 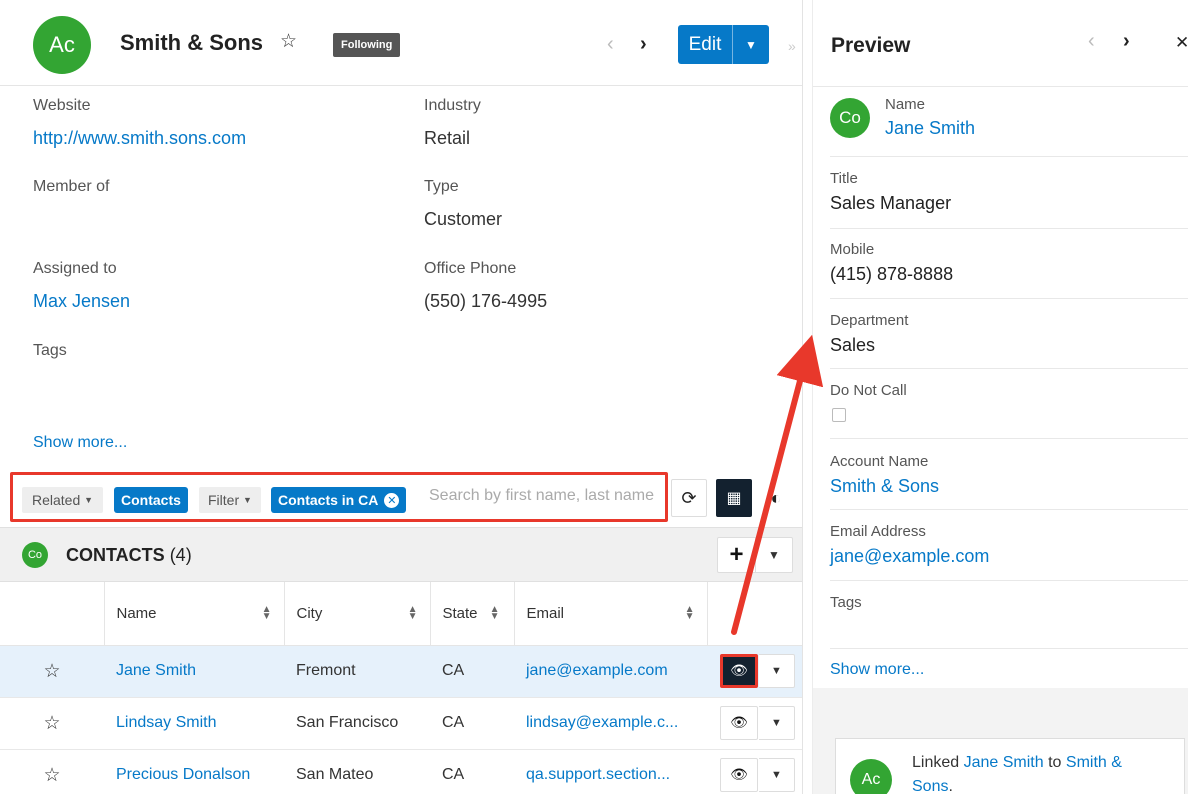 I want to click on website-link: http://www.smith.sons.com, so click(x=139, y=138).